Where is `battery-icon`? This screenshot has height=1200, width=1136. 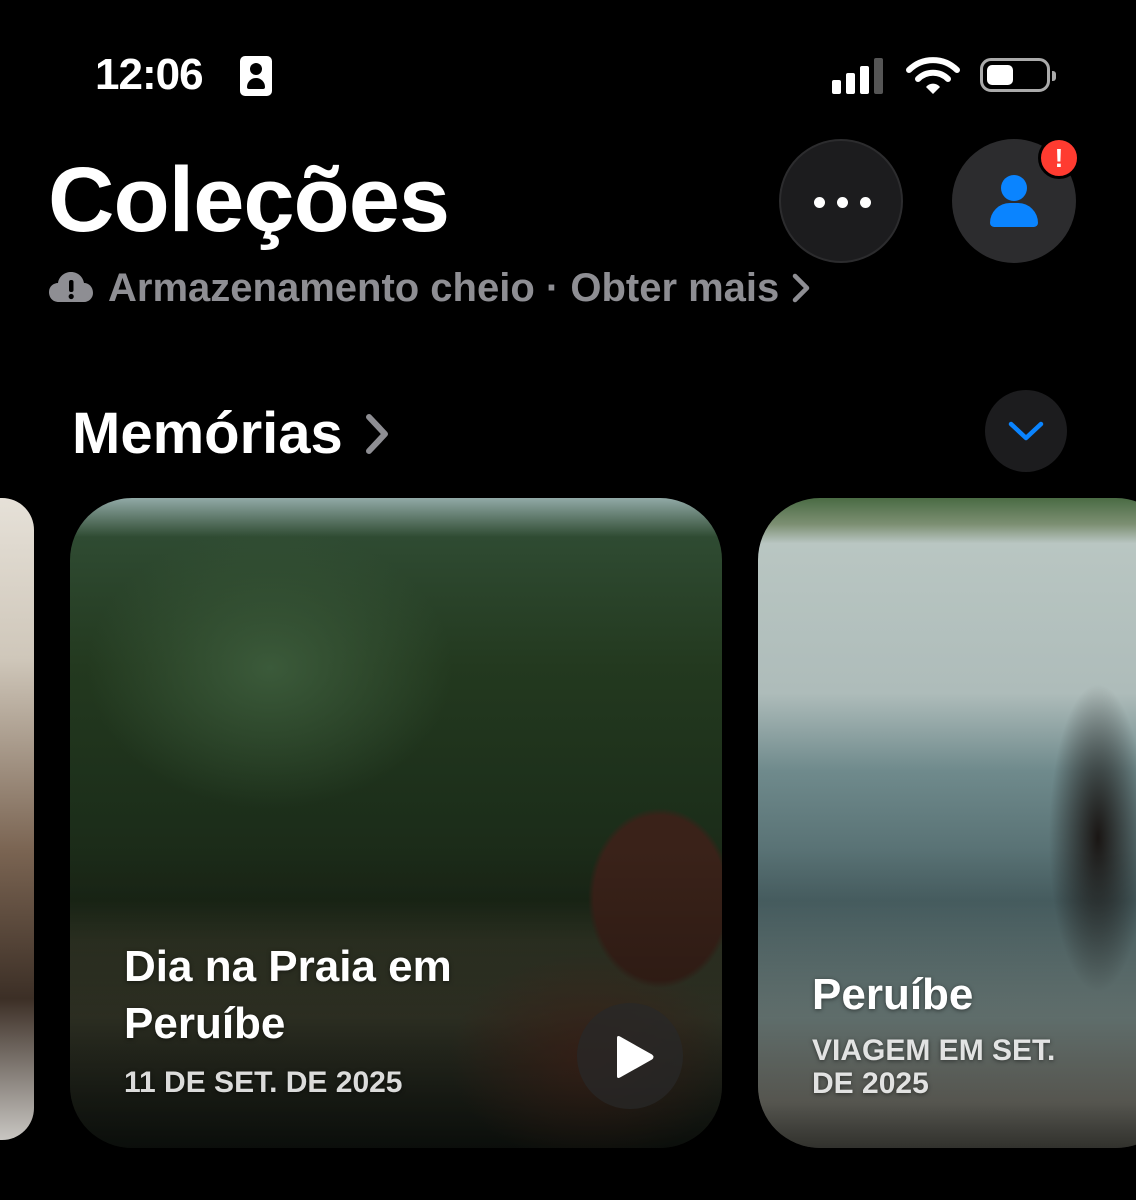
battery-icon is located at coordinates (1018, 75).